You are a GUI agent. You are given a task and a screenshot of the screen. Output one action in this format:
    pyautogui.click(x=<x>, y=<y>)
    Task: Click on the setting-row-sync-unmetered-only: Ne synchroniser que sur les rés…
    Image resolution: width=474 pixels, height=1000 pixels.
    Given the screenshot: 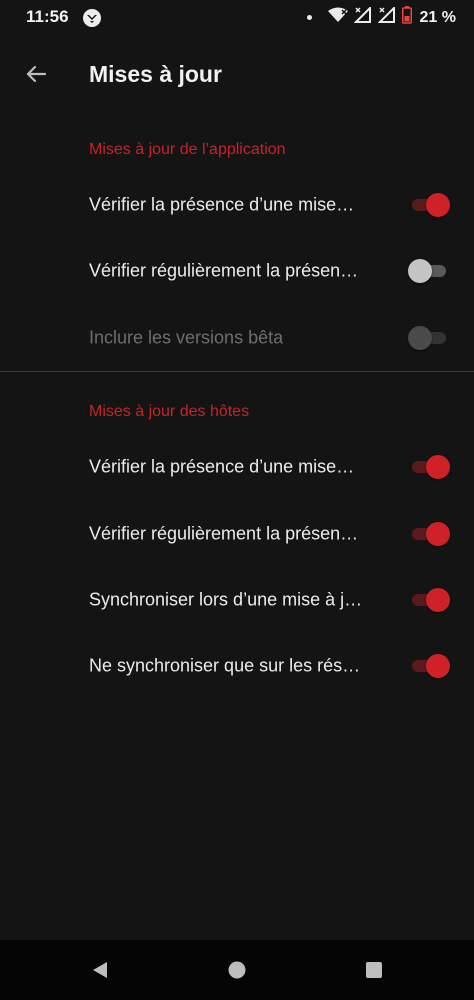 What is the action you would take?
    pyautogui.click(x=237, y=666)
    